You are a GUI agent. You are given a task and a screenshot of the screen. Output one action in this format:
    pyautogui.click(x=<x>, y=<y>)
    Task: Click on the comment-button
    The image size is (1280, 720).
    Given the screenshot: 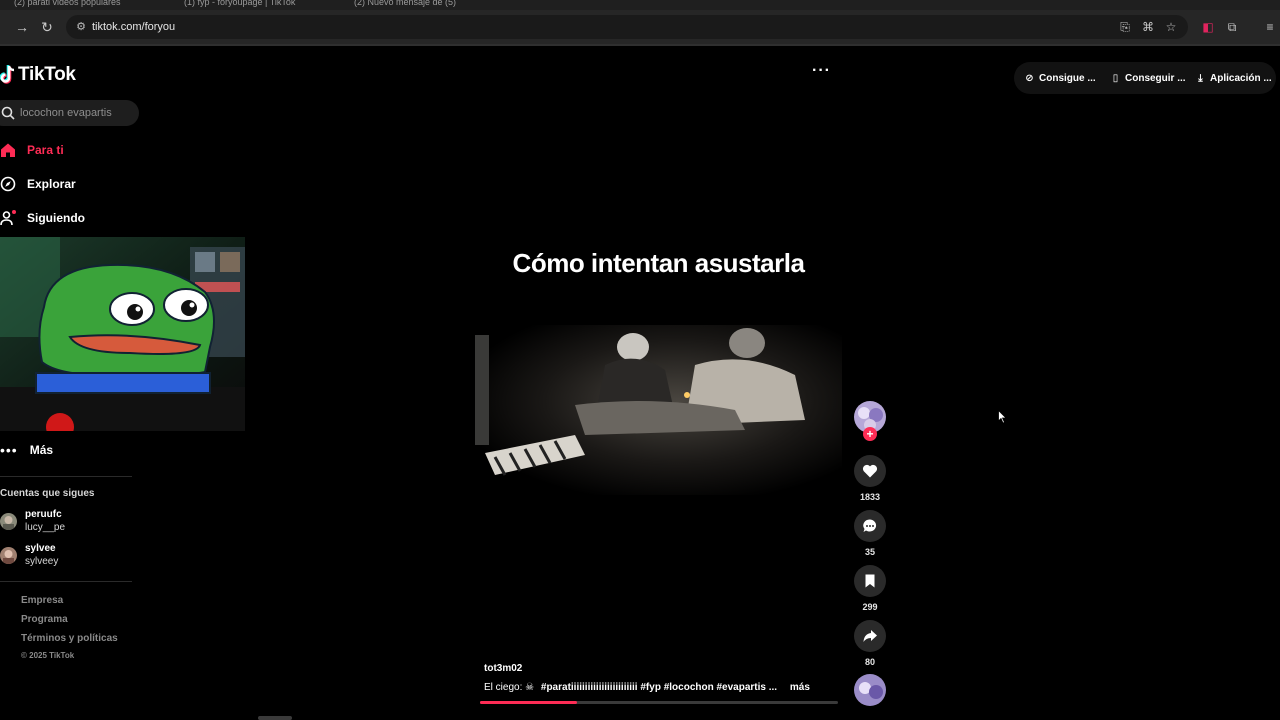 What is the action you would take?
    pyautogui.click(x=870, y=526)
    